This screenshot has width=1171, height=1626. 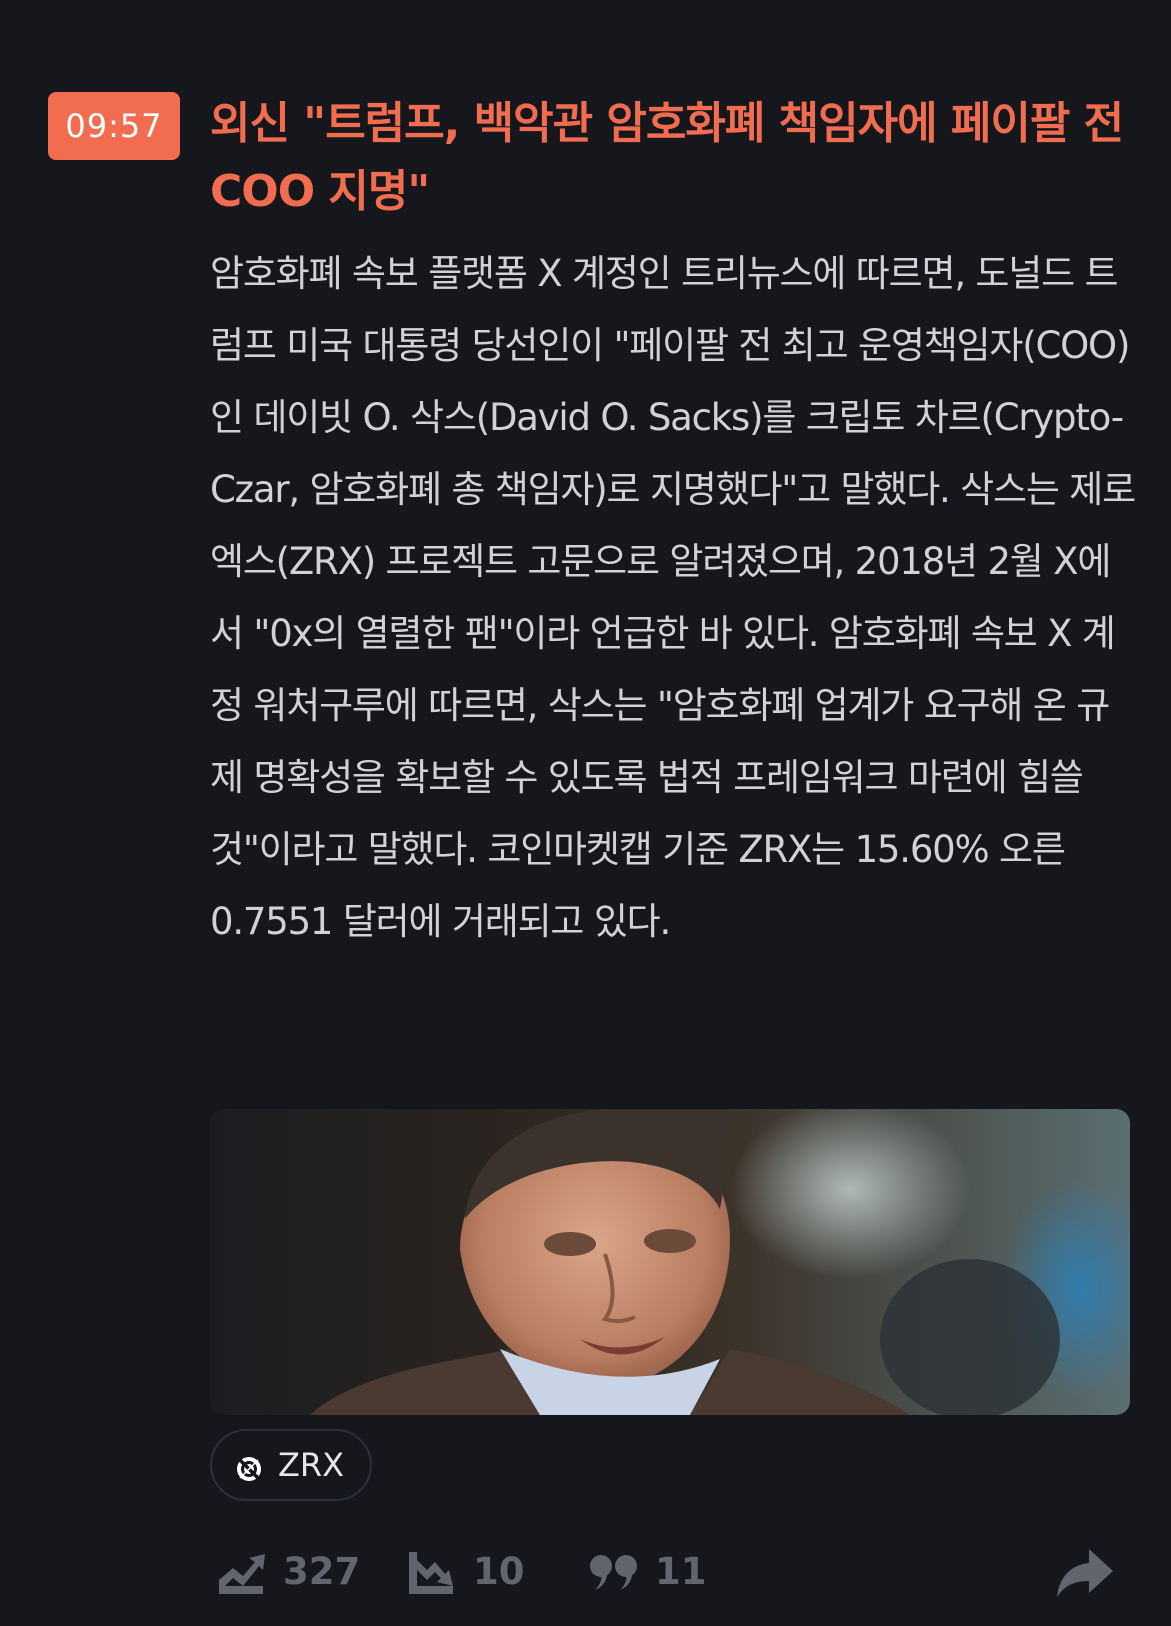 I want to click on tag-chip-zrx: ZRX, so click(x=291, y=1465).